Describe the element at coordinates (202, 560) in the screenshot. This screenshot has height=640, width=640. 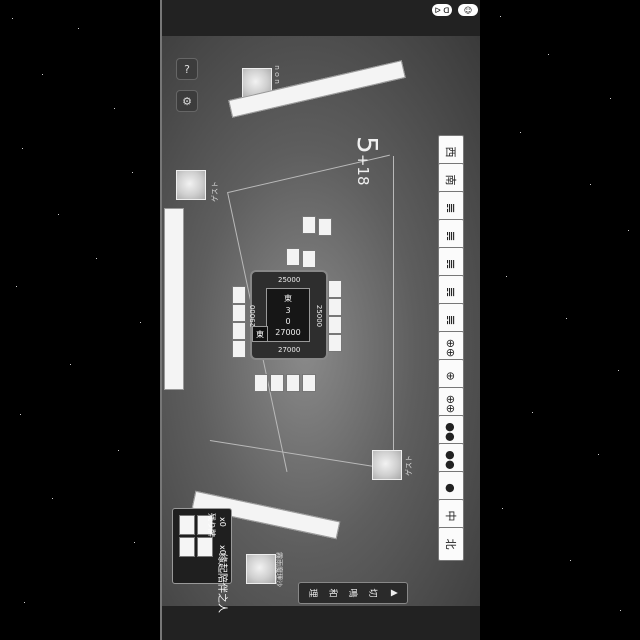
I see `dora-panel: x0 x0 残り牌 缘起陪伴之人` at that location.